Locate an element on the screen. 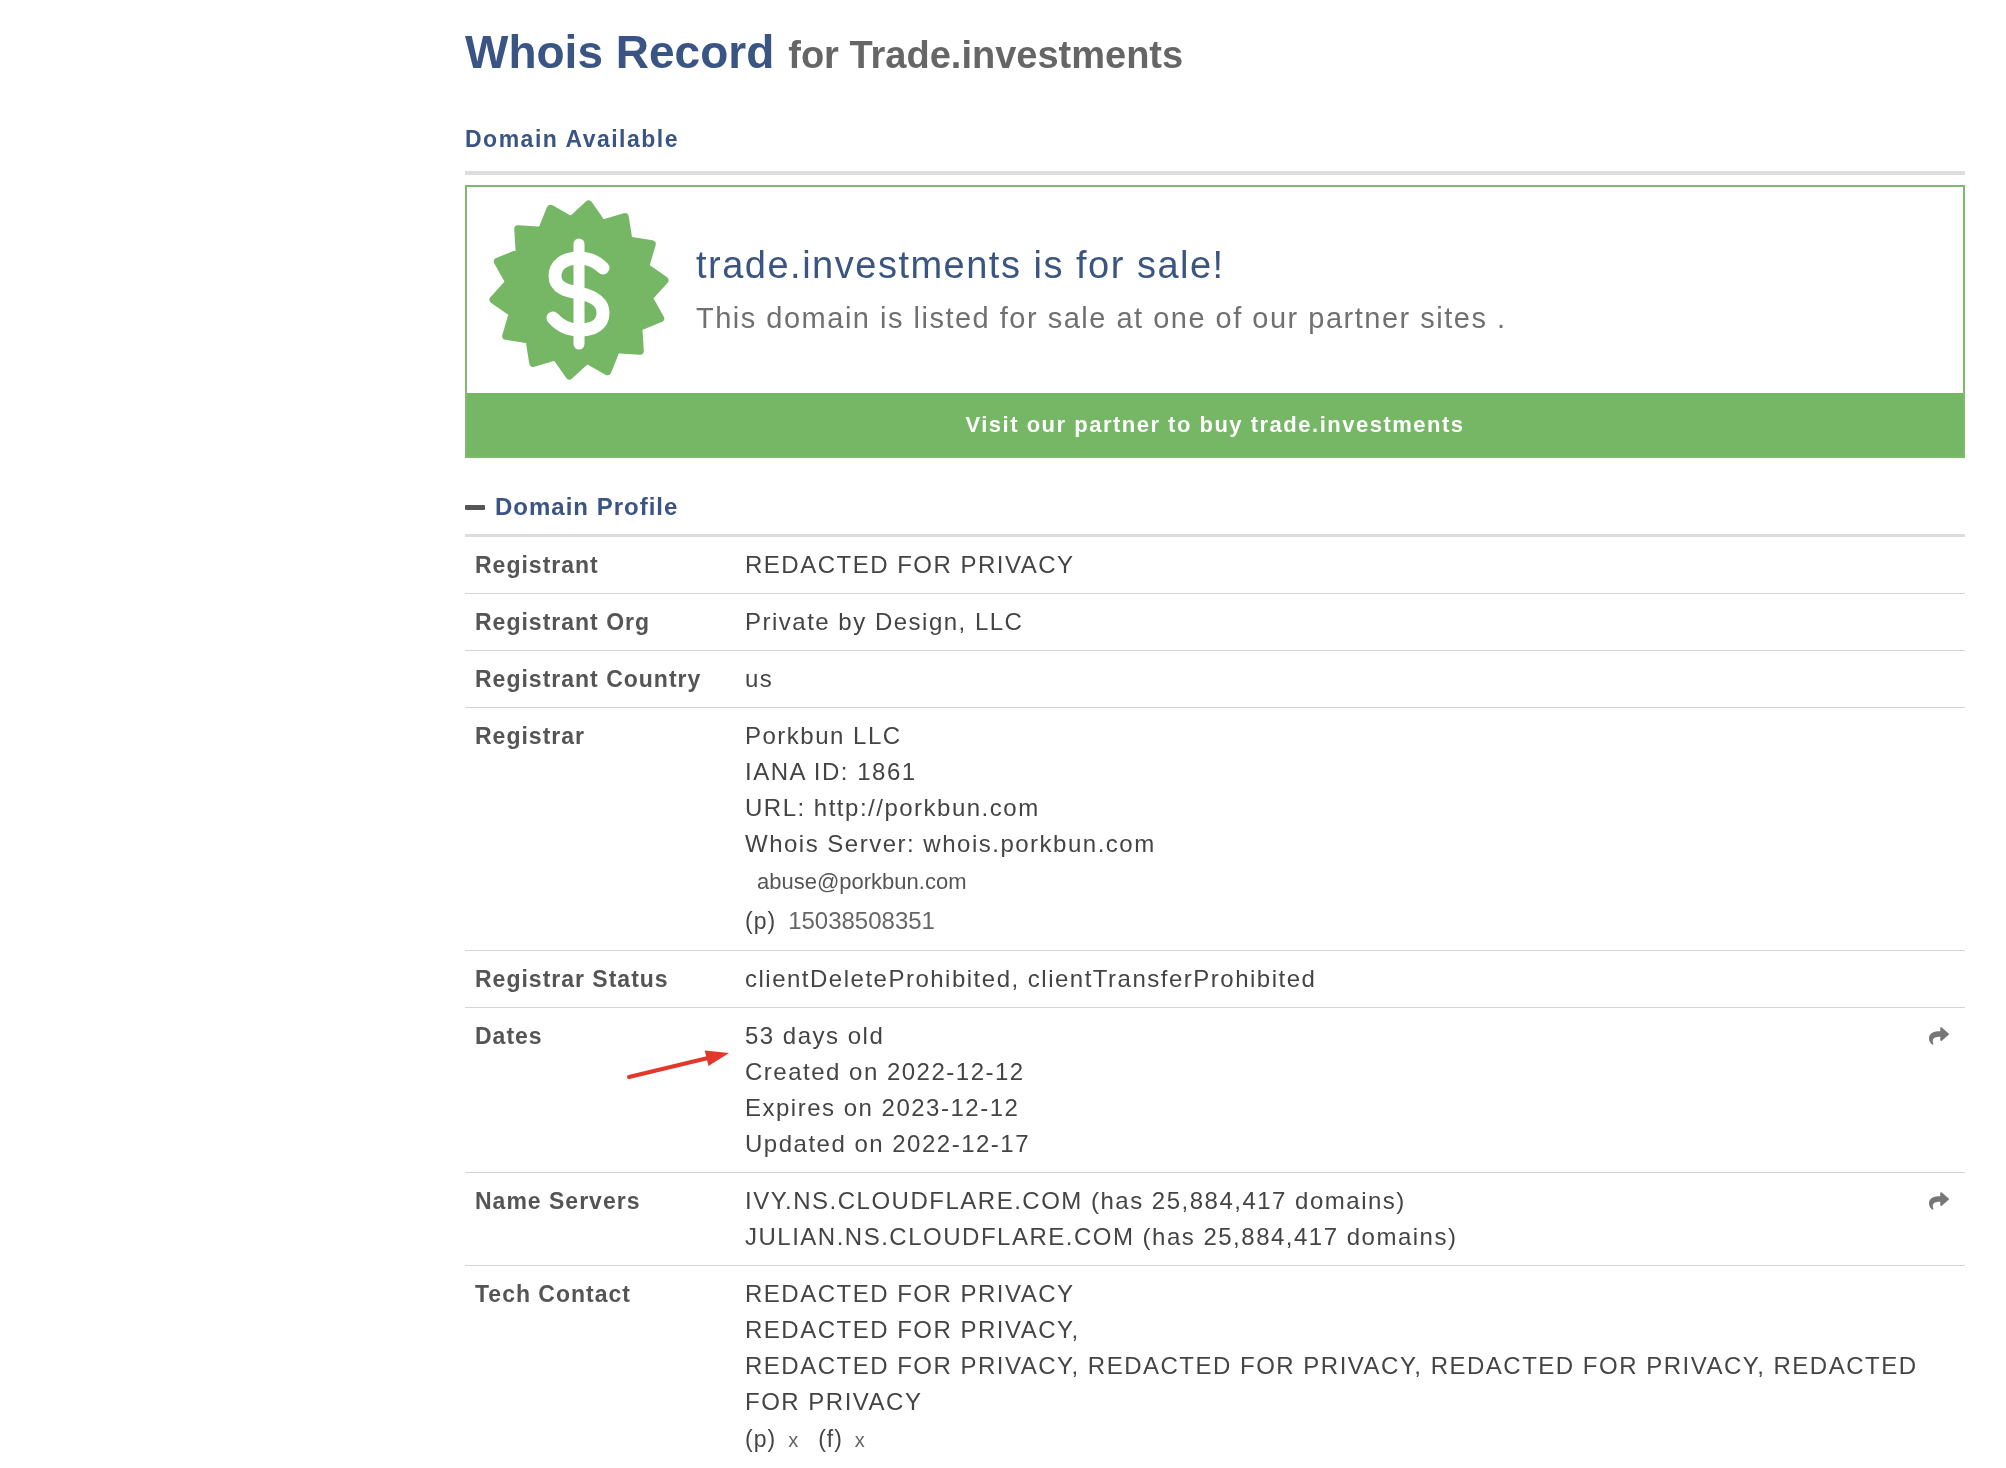 The height and width of the screenshot is (1468, 2006). contact-prefix: (f) is located at coordinates (830, 1439).